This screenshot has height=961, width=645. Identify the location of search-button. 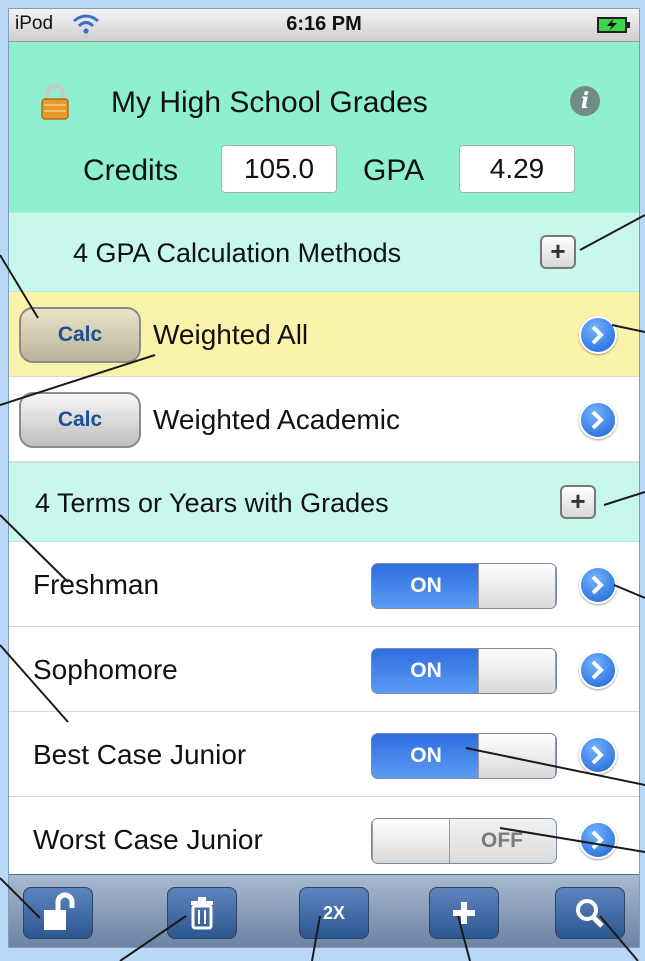
(590, 913).